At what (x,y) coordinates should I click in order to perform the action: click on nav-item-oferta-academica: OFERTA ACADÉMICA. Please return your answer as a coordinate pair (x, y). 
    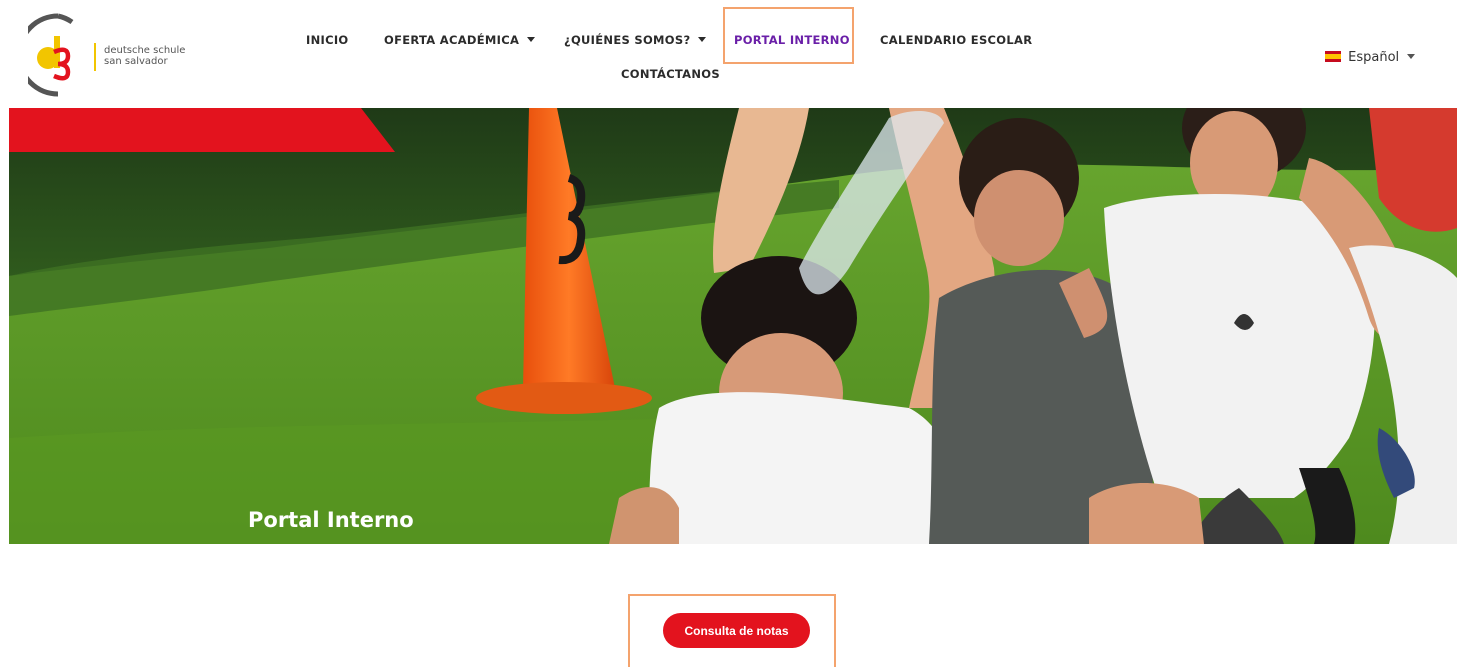
    Looking at the image, I should click on (460, 40).